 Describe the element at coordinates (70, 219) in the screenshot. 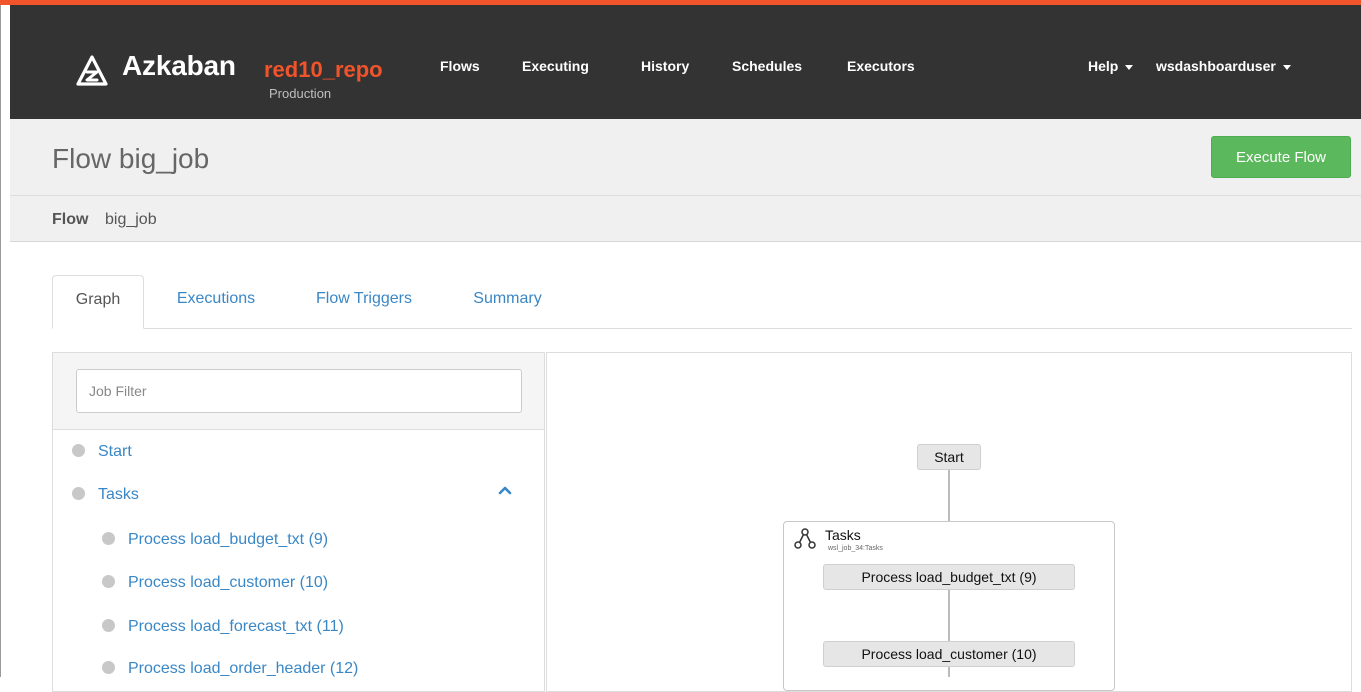

I see `breadcrumb-label: Flow` at that location.